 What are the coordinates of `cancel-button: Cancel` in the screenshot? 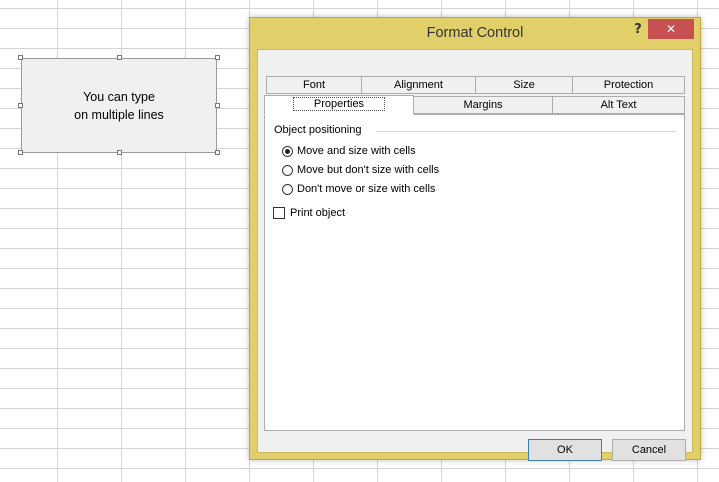 It's located at (649, 450).